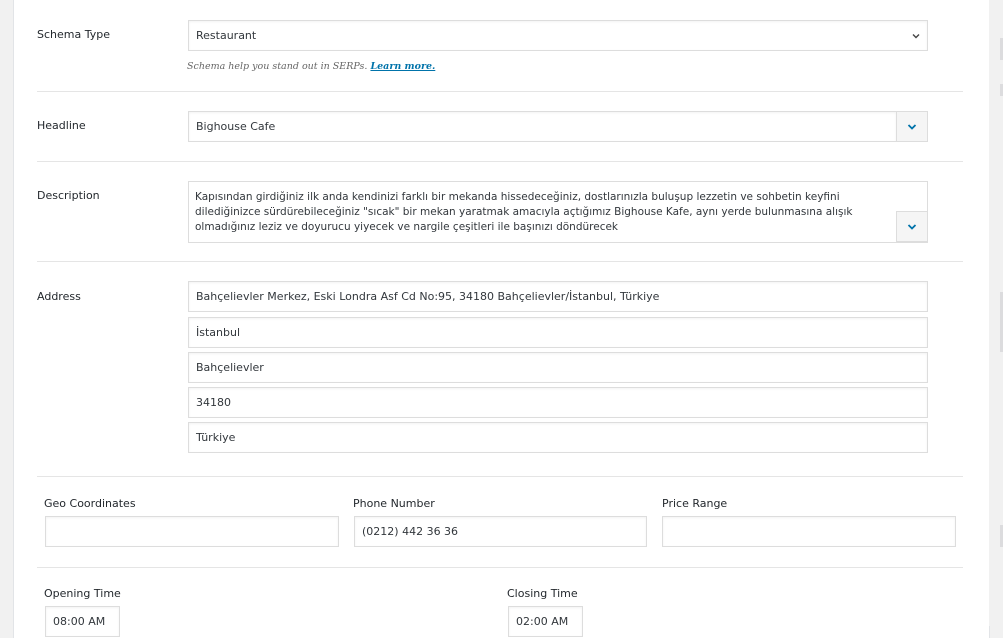 The height and width of the screenshot is (638, 1003). Describe the element at coordinates (73, 34) in the screenshot. I see `schema-type-label: Schema Type` at that location.